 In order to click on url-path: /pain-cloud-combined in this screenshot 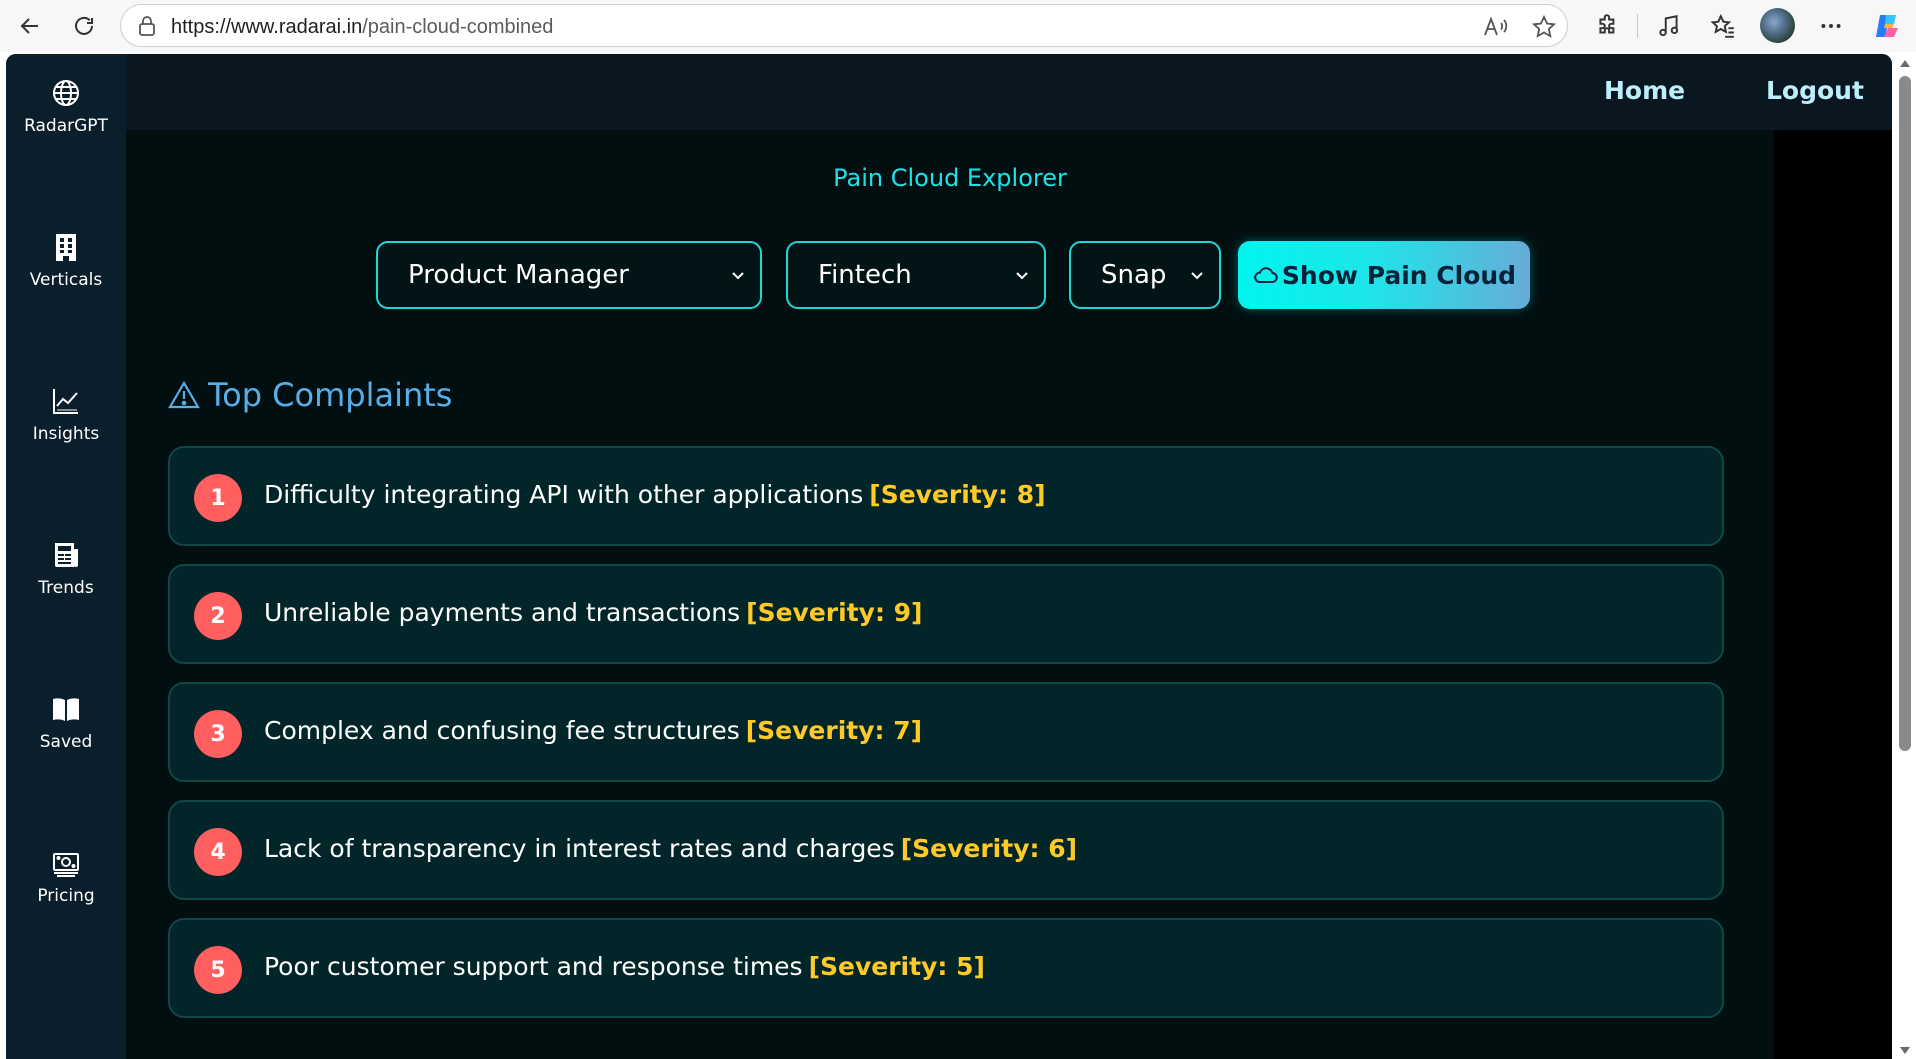, I will do `click(458, 27)`.